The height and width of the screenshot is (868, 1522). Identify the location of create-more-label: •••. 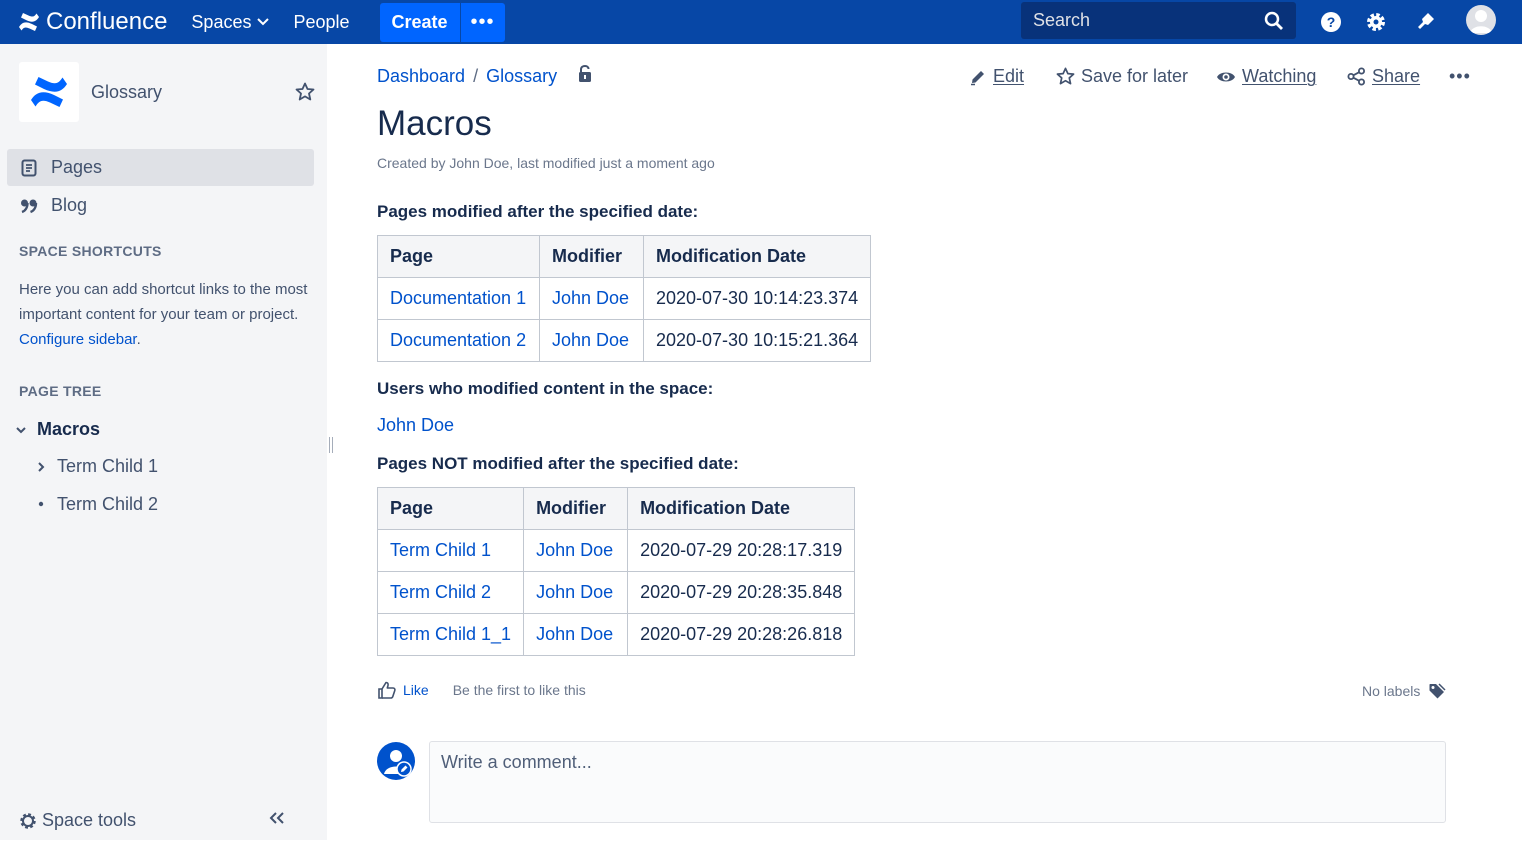
(482, 21).